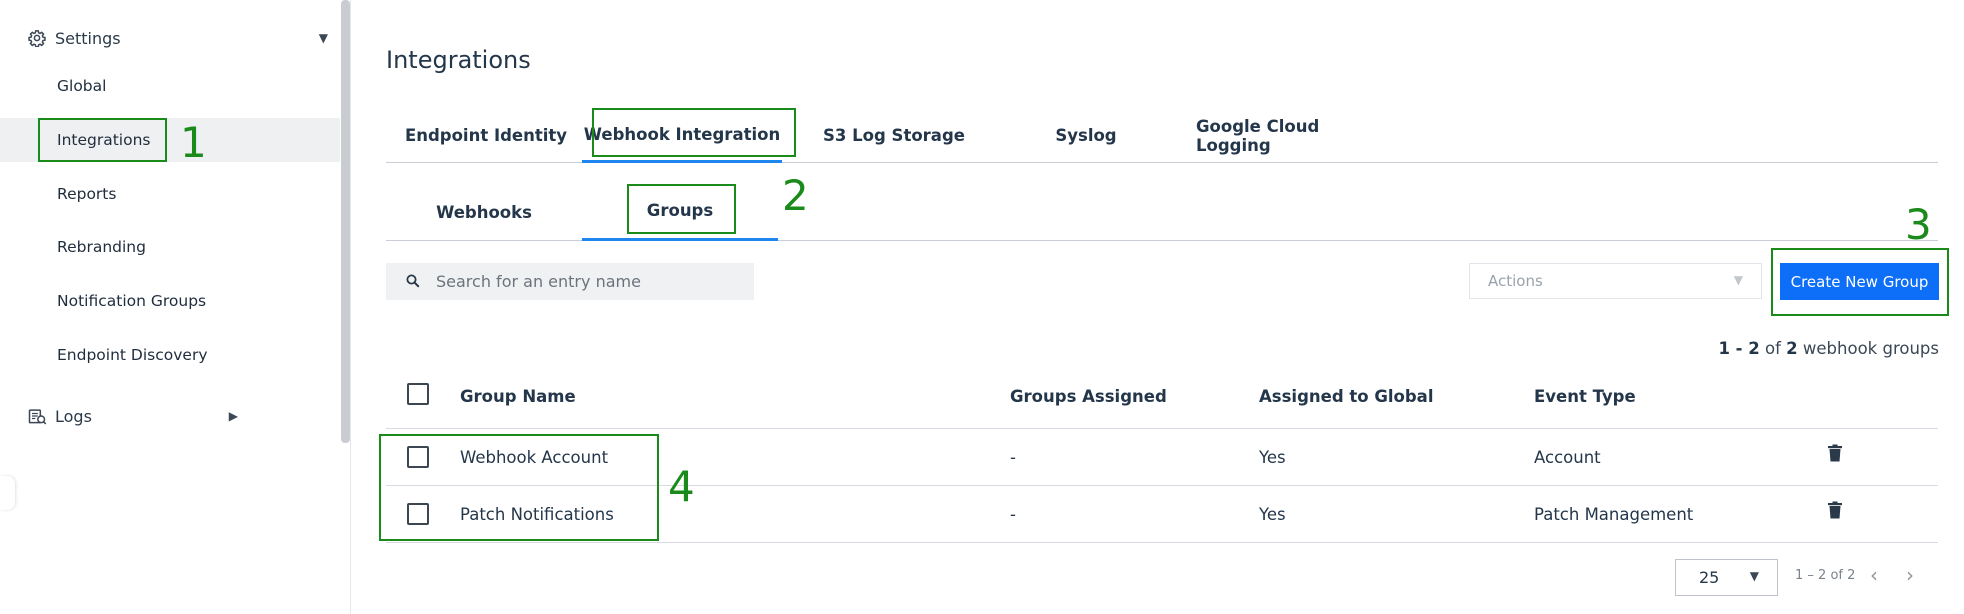 This screenshot has height=614, width=1964. I want to click on sidebar-item-global: Global, so click(170, 86).